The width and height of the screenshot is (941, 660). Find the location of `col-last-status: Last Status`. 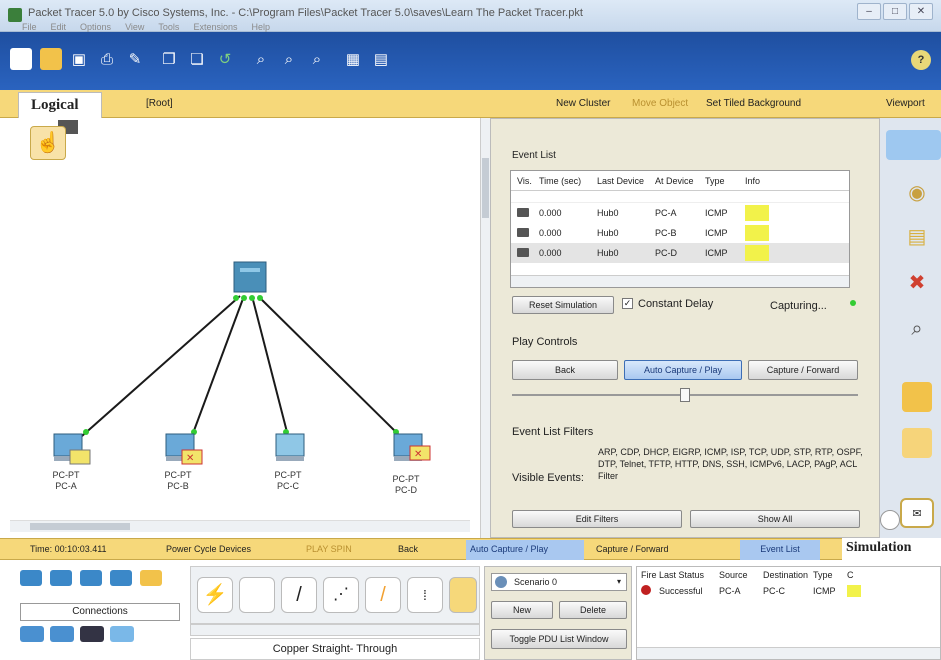

col-last-status: Last Status is located at coordinates (689, 575).